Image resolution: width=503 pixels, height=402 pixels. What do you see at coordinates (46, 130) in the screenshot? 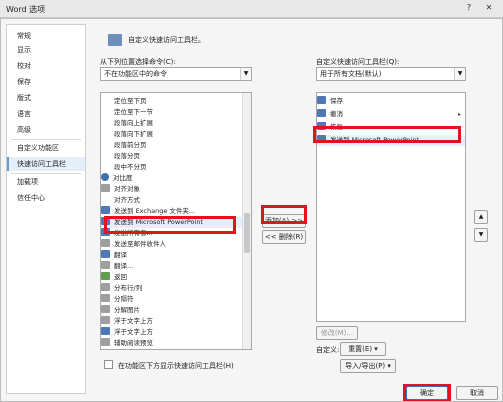
I see `sidebar-item-advanced: 高级` at bounding box center [46, 130].